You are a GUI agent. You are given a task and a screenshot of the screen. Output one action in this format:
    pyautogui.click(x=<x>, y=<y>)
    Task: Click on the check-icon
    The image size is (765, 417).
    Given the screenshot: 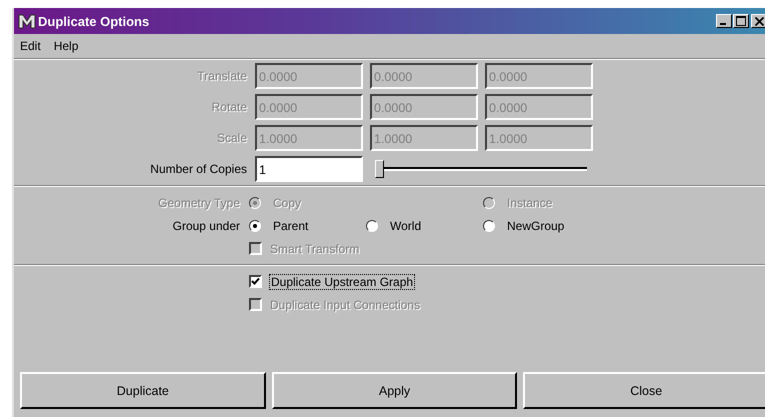 What is the action you would take?
    pyautogui.click(x=255, y=281)
    